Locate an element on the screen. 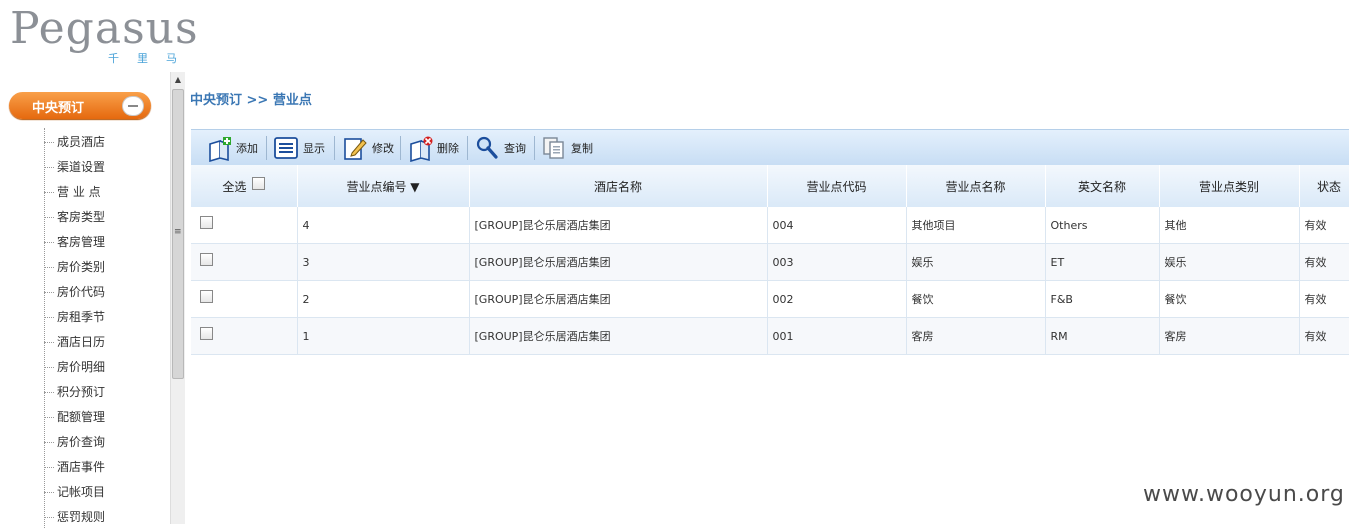 This screenshot has height=530, width=1349. list-view-icon is located at coordinates (286, 148).